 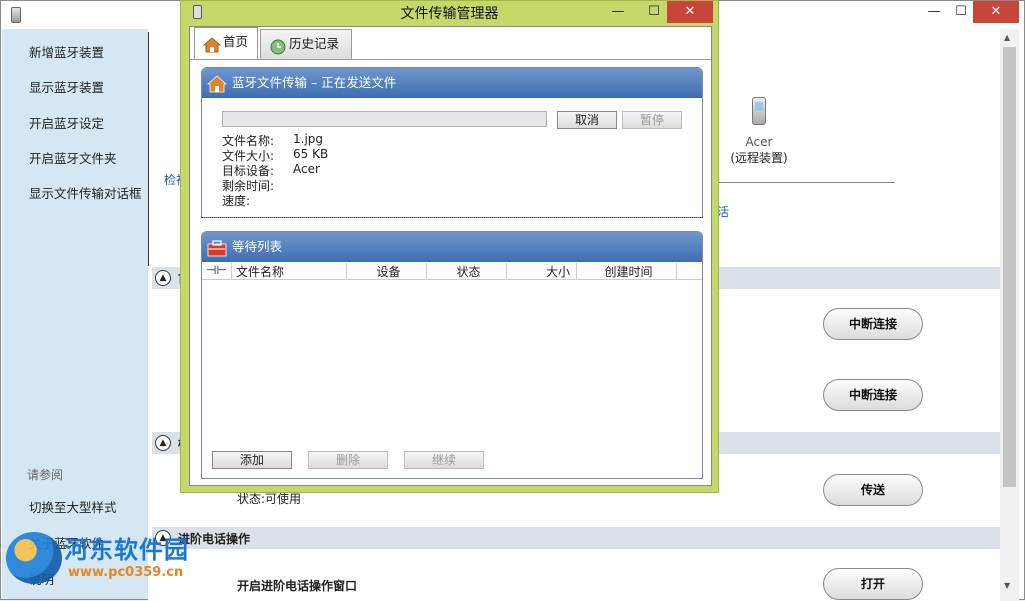 What do you see at coordinates (125, 572) in the screenshot?
I see `watermark-url: www.pc0359.cn` at bounding box center [125, 572].